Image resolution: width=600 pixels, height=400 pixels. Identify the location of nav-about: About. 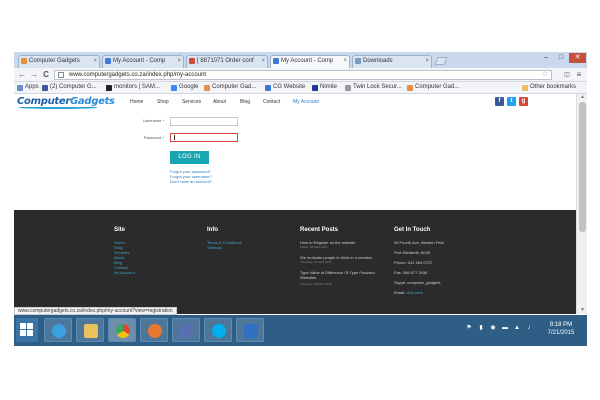
(219, 102).